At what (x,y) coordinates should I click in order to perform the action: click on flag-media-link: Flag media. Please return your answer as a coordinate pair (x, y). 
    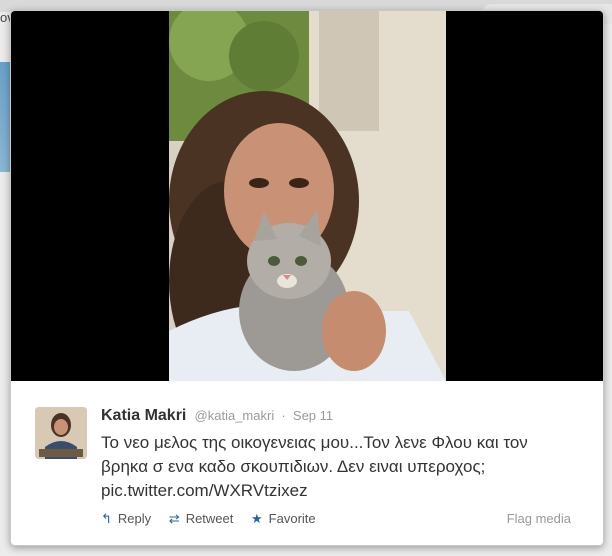
    Looking at the image, I should click on (539, 518).